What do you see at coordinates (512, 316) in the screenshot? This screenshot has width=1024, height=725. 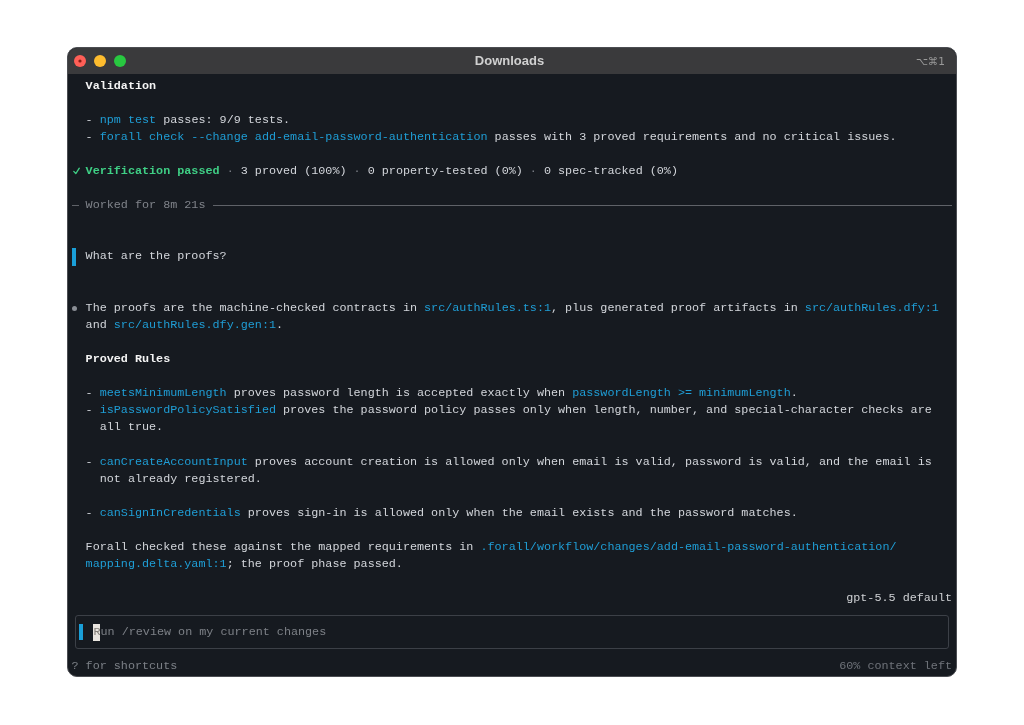 I see `message-paragraph: The proofs are the machine-checked contracts in src/authRules.ts:1, plus generated proof artifacts in src/authRules.dfy:1 and src/authRules.dfy.gen:1.` at bounding box center [512, 316].